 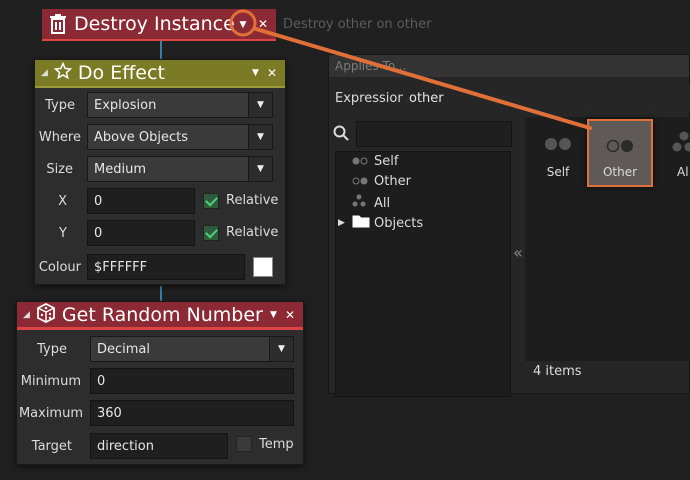 I want to click on x-relative-label: Relative, so click(x=252, y=200).